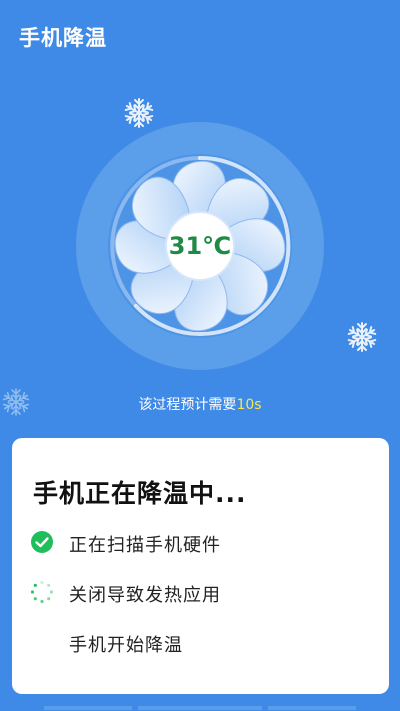 This screenshot has width=400, height=711. I want to click on step-label: 正在扫描手机硬件, so click(145, 545).